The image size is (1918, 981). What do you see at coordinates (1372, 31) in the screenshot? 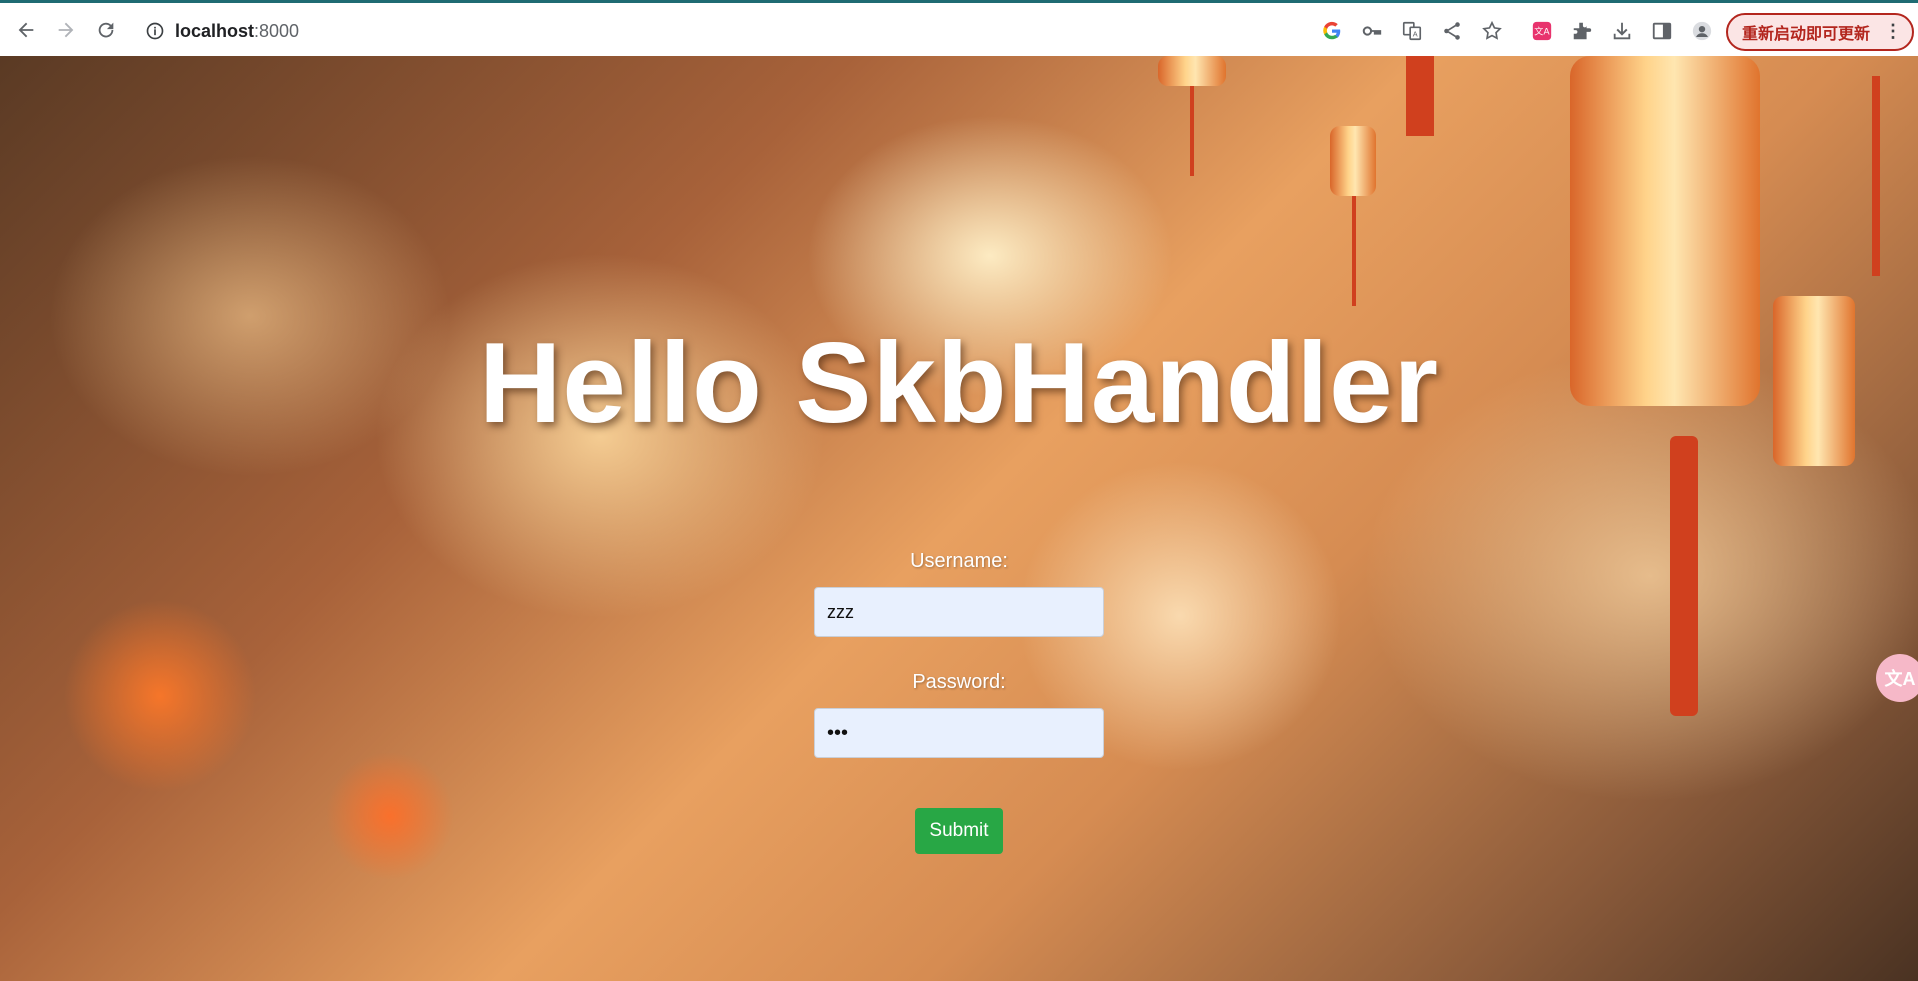
I see `key-icon` at bounding box center [1372, 31].